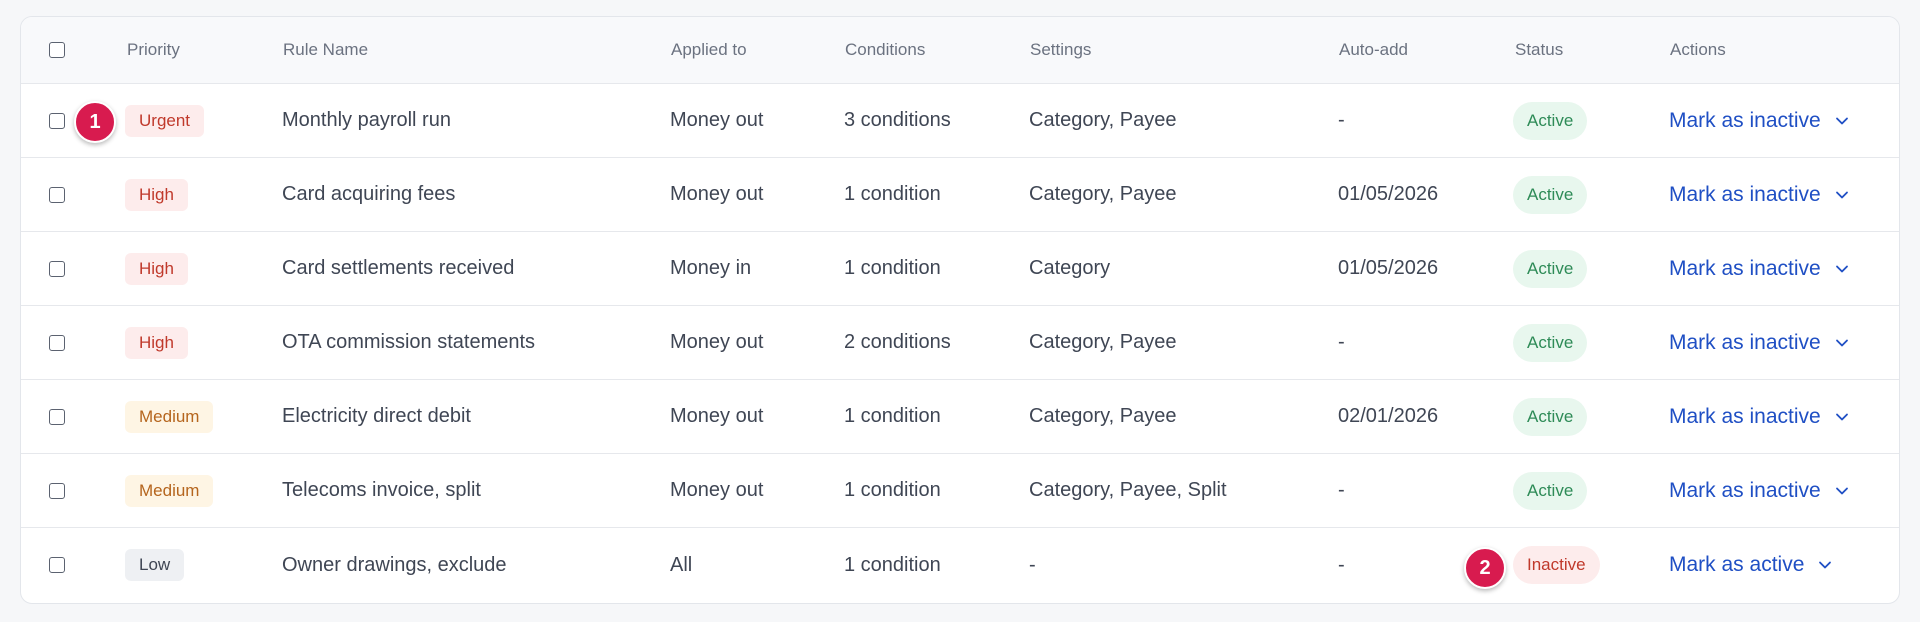 Image resolution: width=1920 pixels, height=622 pixels. What do you see at coordinates (711, 268) in the screenshot?
I see `applied-to: Money in` at bounding box center [711, 268].